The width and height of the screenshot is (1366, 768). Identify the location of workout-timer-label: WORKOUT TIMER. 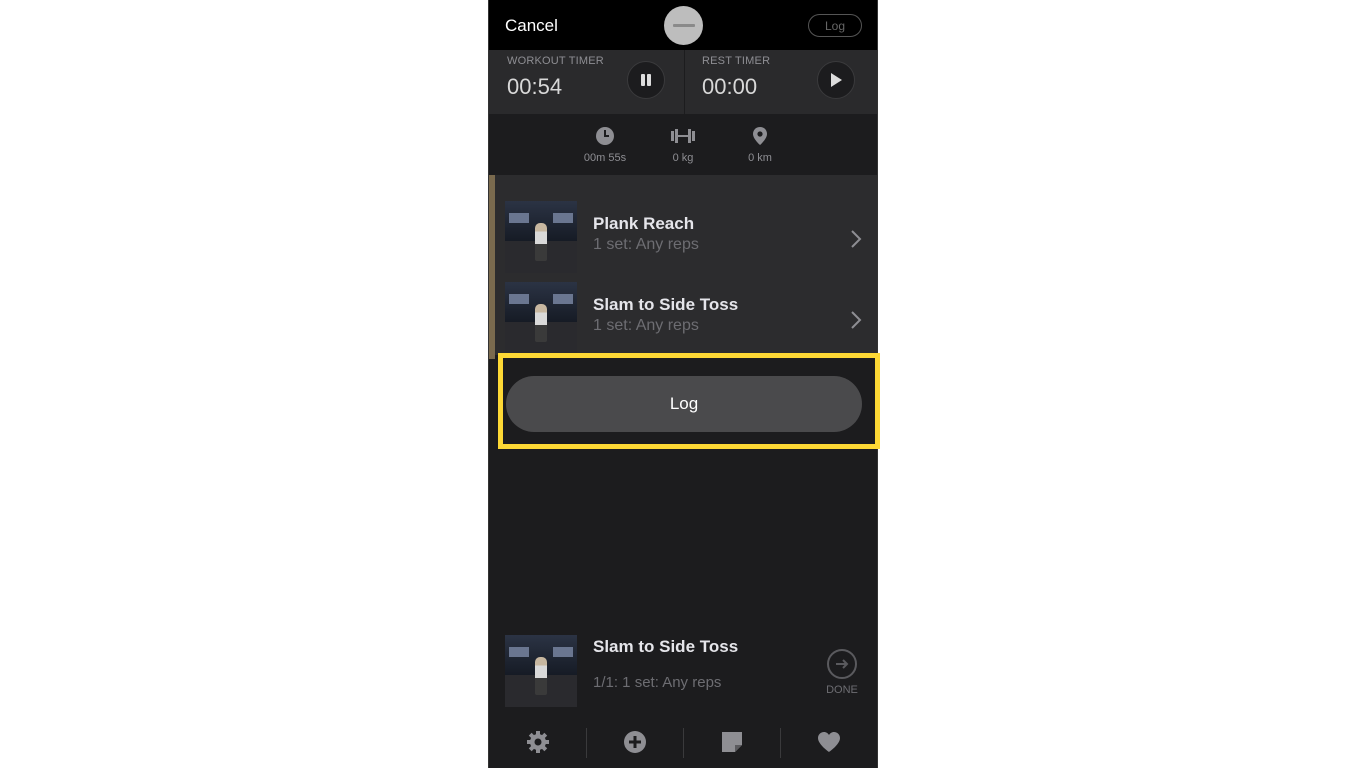
(555, 61).